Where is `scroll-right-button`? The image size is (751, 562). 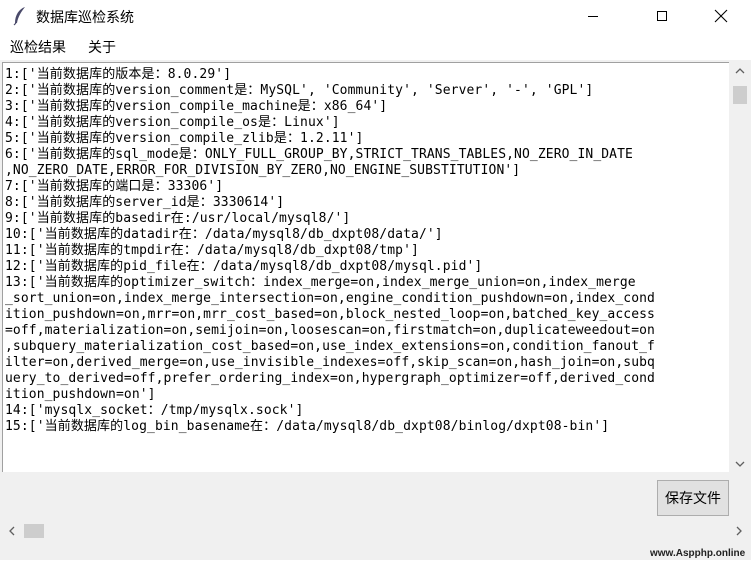 scroll-right-button is located at coordinates (739, 531).